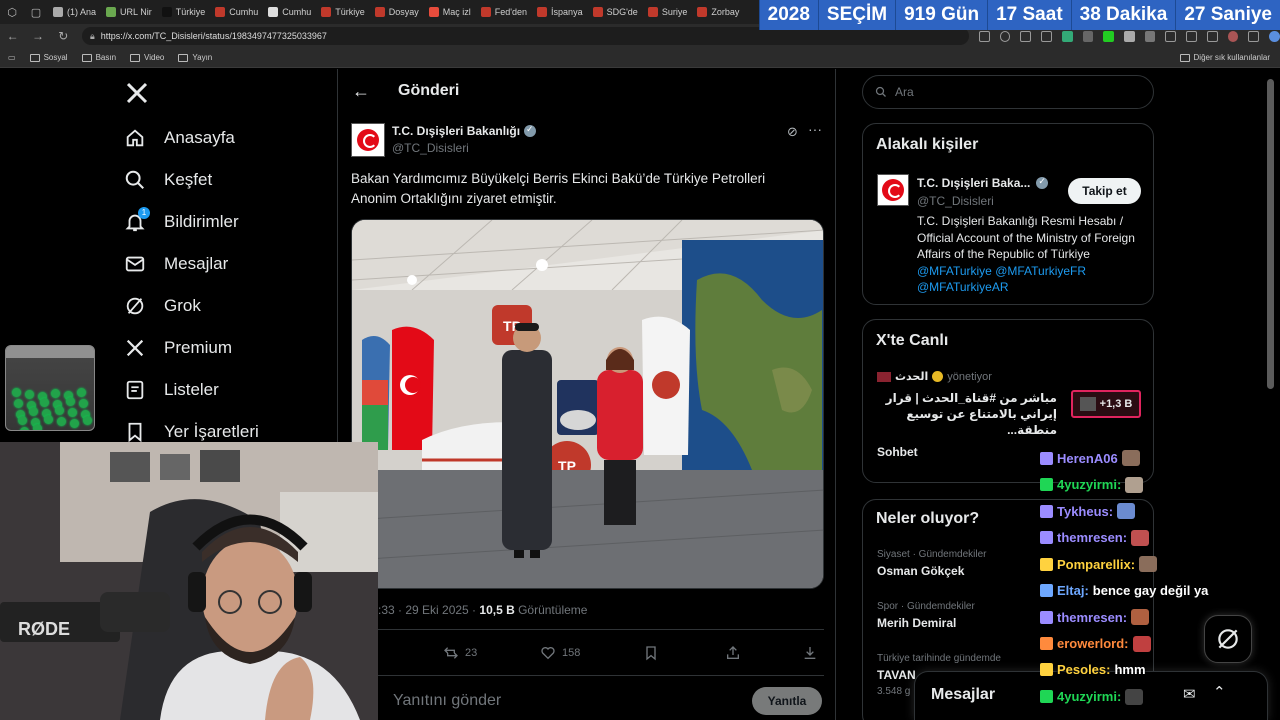 The width and height of the screenshot is (1280, 720). I want to click on read-aloud-icon, so click(1026, 36).